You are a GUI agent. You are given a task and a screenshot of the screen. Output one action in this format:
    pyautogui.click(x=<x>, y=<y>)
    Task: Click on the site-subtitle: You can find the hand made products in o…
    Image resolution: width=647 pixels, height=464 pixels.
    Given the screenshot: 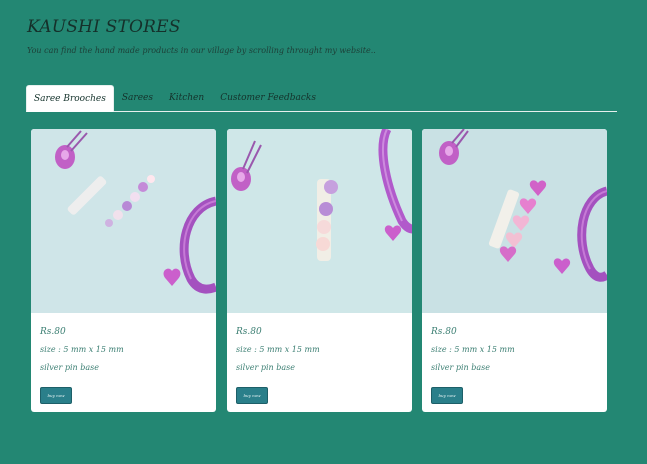 What is the action you would take?
    pyautogui.click(x=201, y=50)
    